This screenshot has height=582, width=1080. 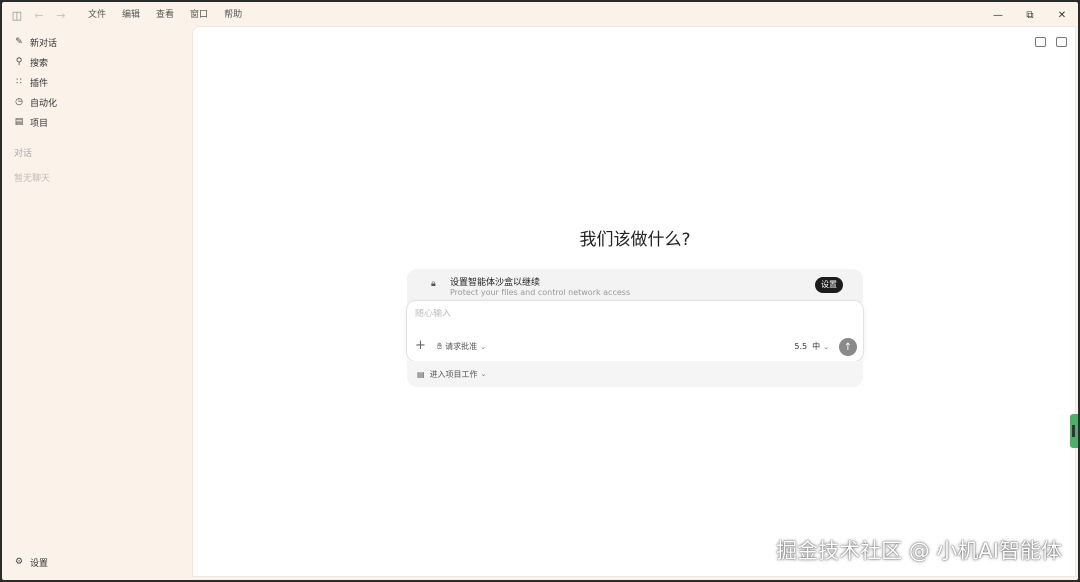 I want to click on composer: + ✋︎ 请求批准 ⌄ 5.5 中 ⌄ ↑, so click(x=635, y=331).